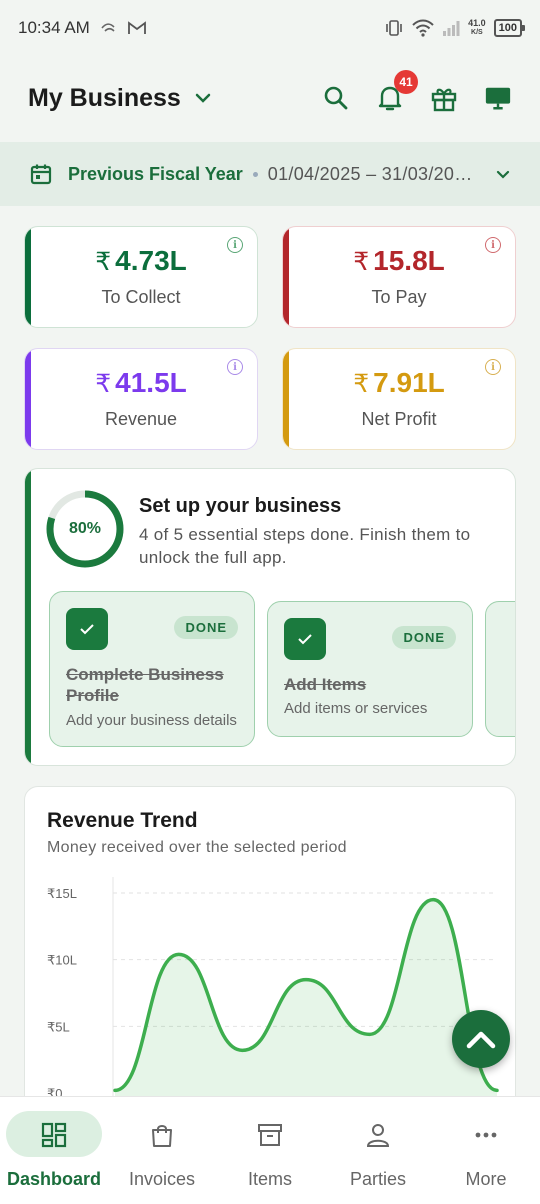  Describe the element at coordinates (370, 173) in the screenshot. I see `period-range: 01/04/2025 – 31/03/2026` at that location.